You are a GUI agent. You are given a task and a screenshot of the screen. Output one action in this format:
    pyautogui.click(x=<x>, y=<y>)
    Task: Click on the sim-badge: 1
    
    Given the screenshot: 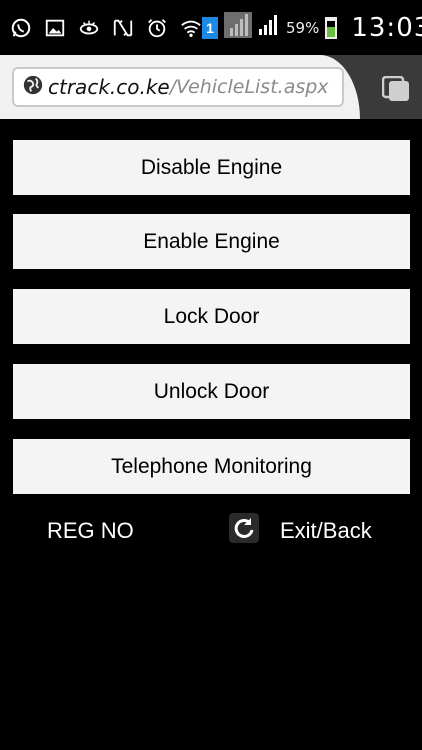 What is the action you would take?
    pyautogui.click(x=210, y=27)
    